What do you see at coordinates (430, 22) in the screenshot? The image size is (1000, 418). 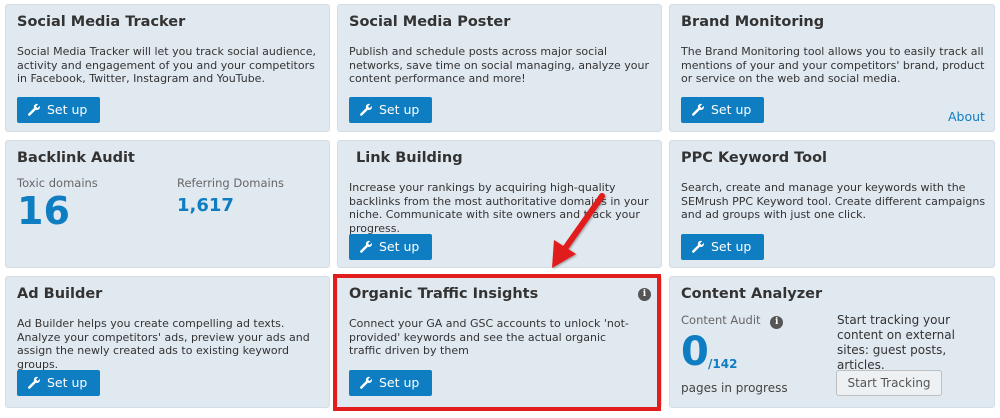 I see `card-title: Social Media Poster` at bounding box center [430, 22].